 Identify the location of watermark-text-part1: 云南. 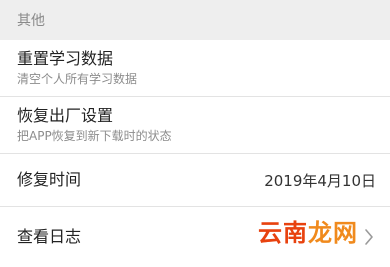
(283, 233).